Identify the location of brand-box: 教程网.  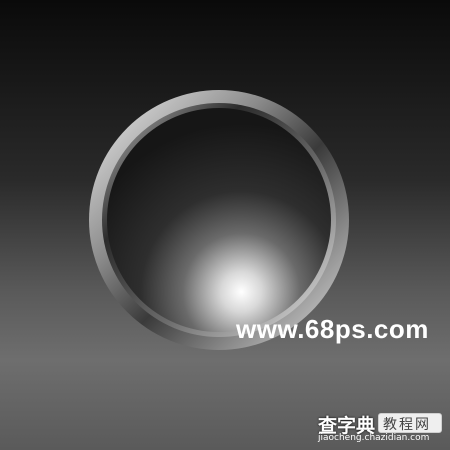
(410, 423).